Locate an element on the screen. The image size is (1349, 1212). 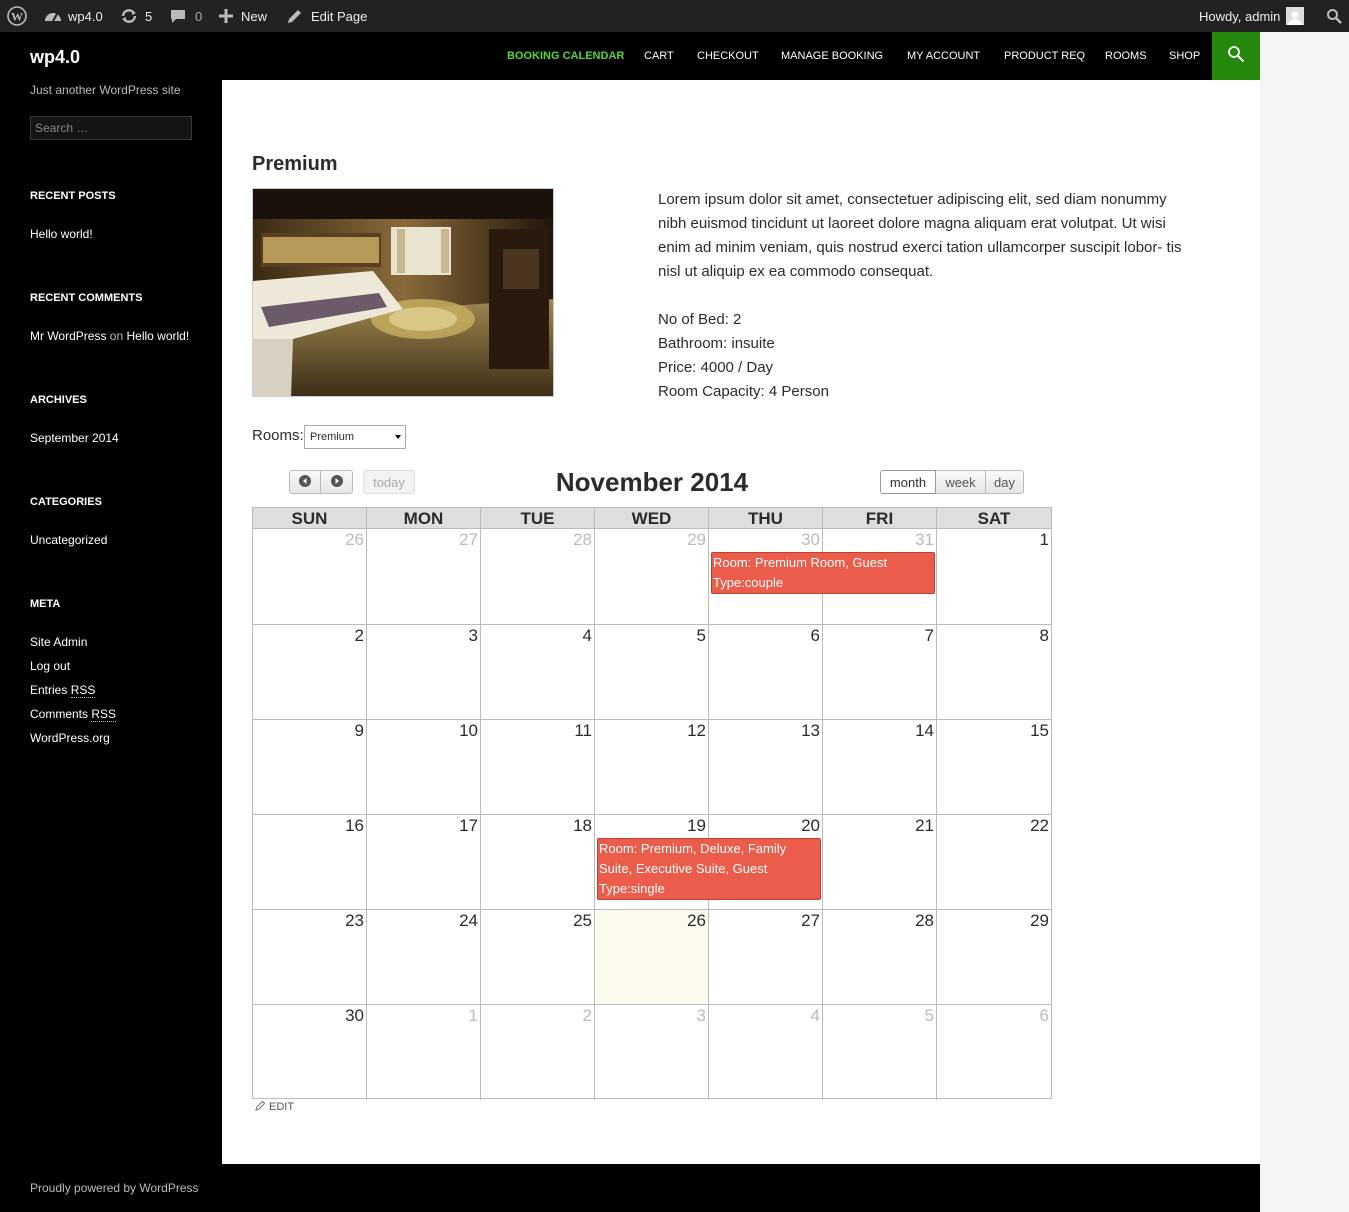
wordpress-org-link: WordPress.org is located at coordinates (70, 738).